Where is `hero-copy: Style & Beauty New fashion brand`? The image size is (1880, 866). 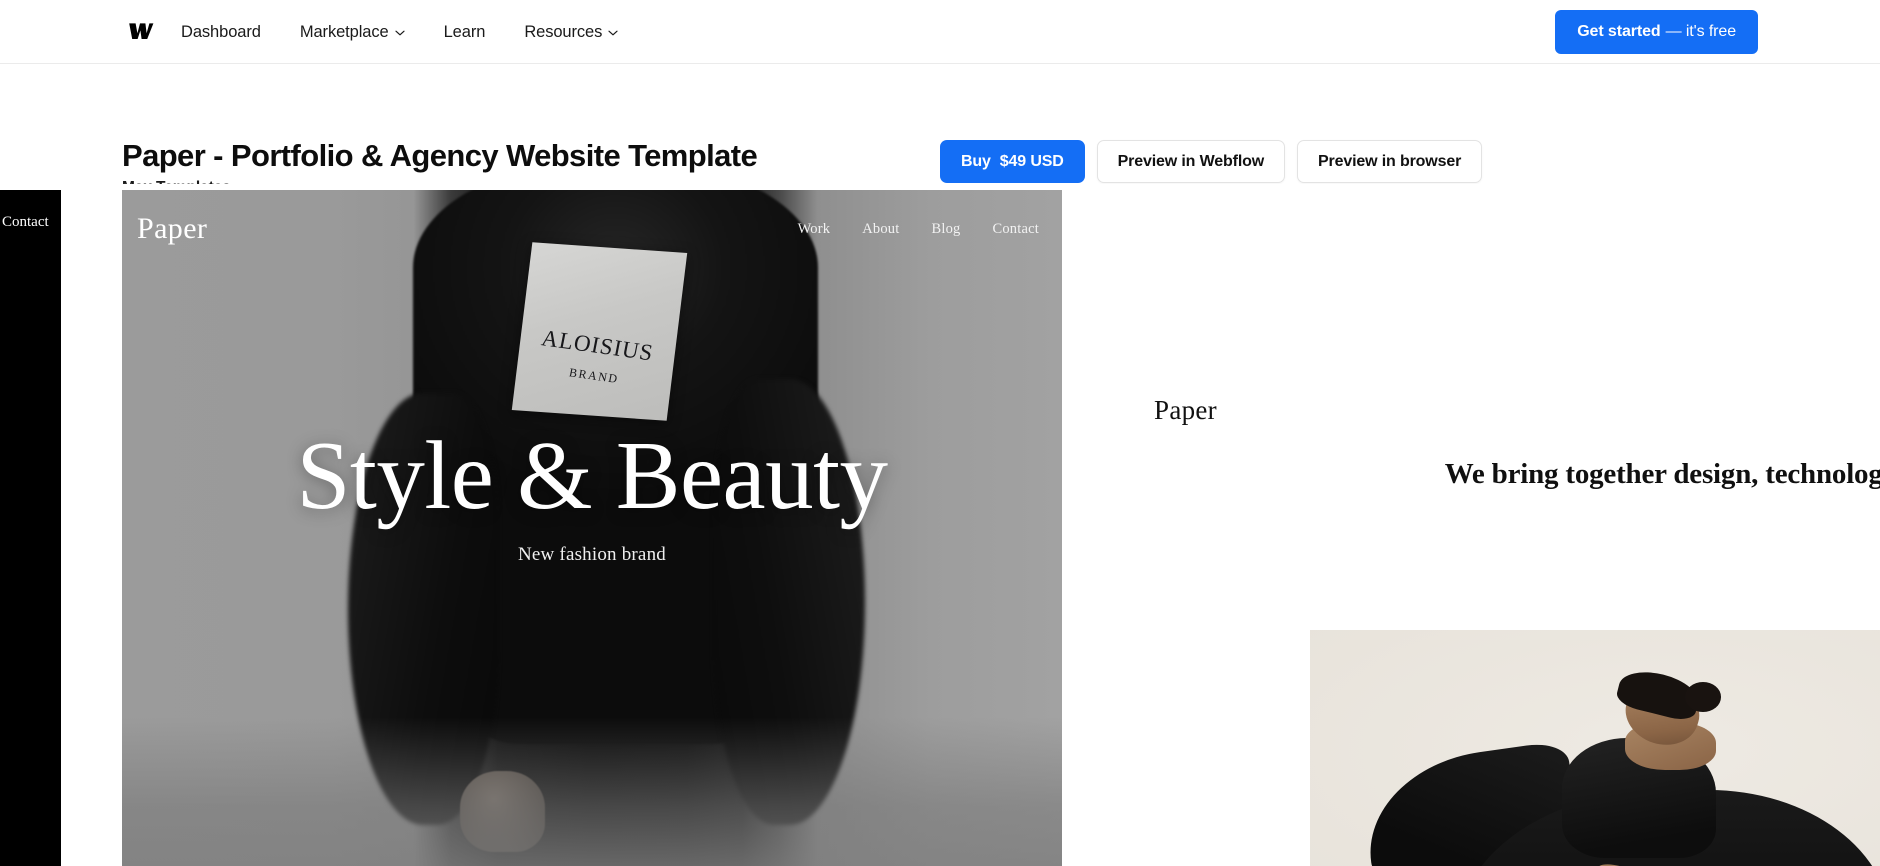 hero-copy: Style & Beauty New fashion brand is located at coordinates (592, 496).